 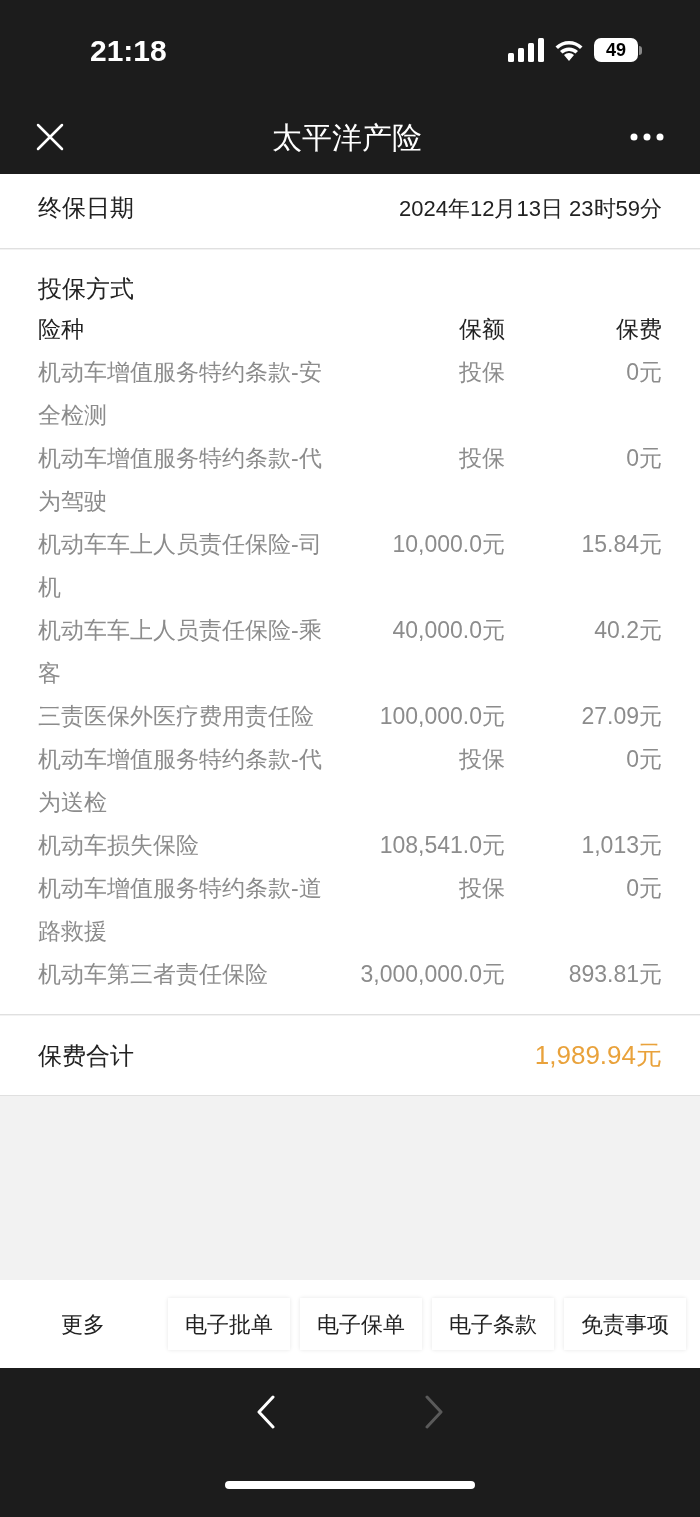 What do you see at coordinates (621, 845) in the screenshot?
I see `table-cell-text: 1,013元` at bounding box center [621, 845].